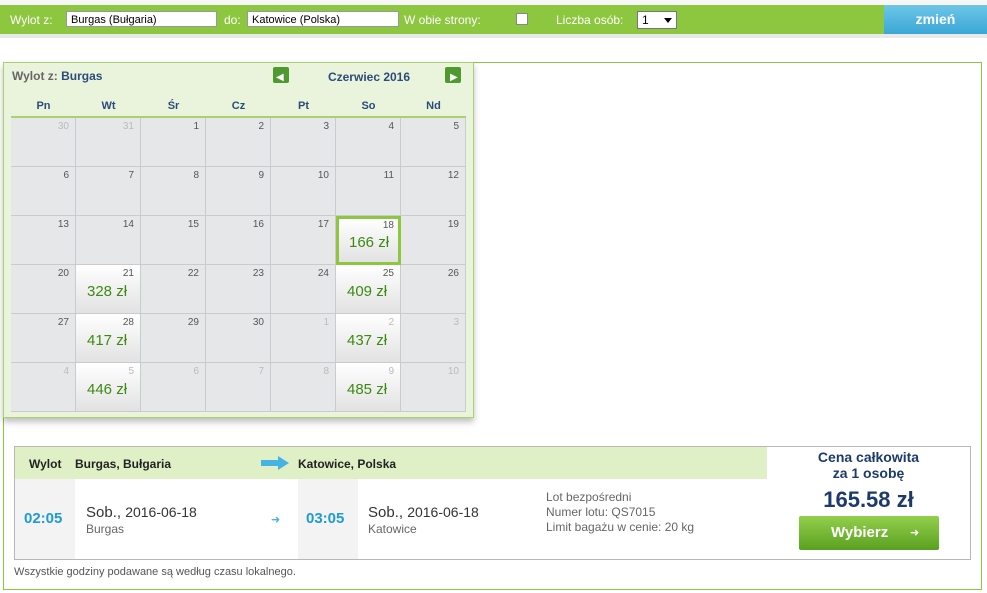 The height and width of the screenshot is (593, 987). Describe the element at coordinates (108, 191) in the screenshot. I see `calendar-day: 7` at that location.